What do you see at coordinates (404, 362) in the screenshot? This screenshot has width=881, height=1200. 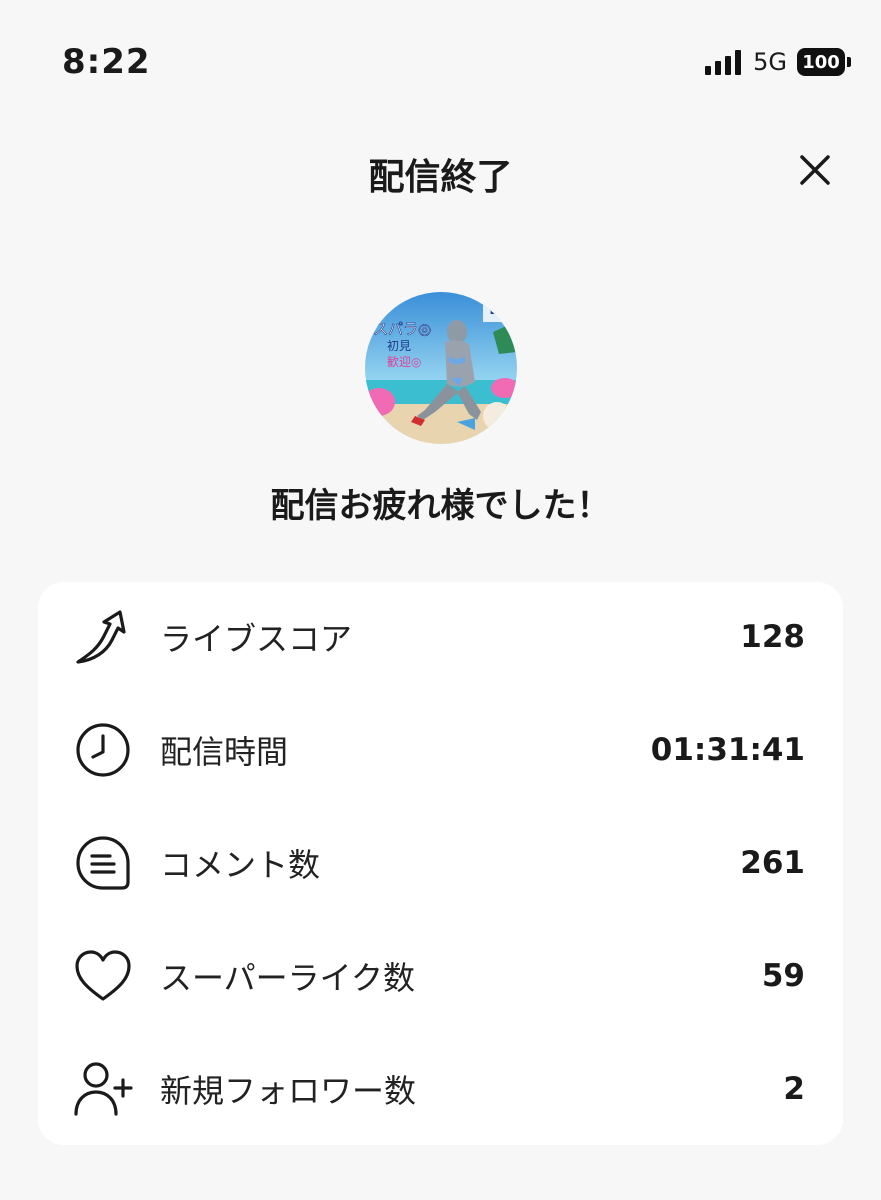 I see `avatar-text-line3: 歓迎◎` at bounding box center [404, 362].